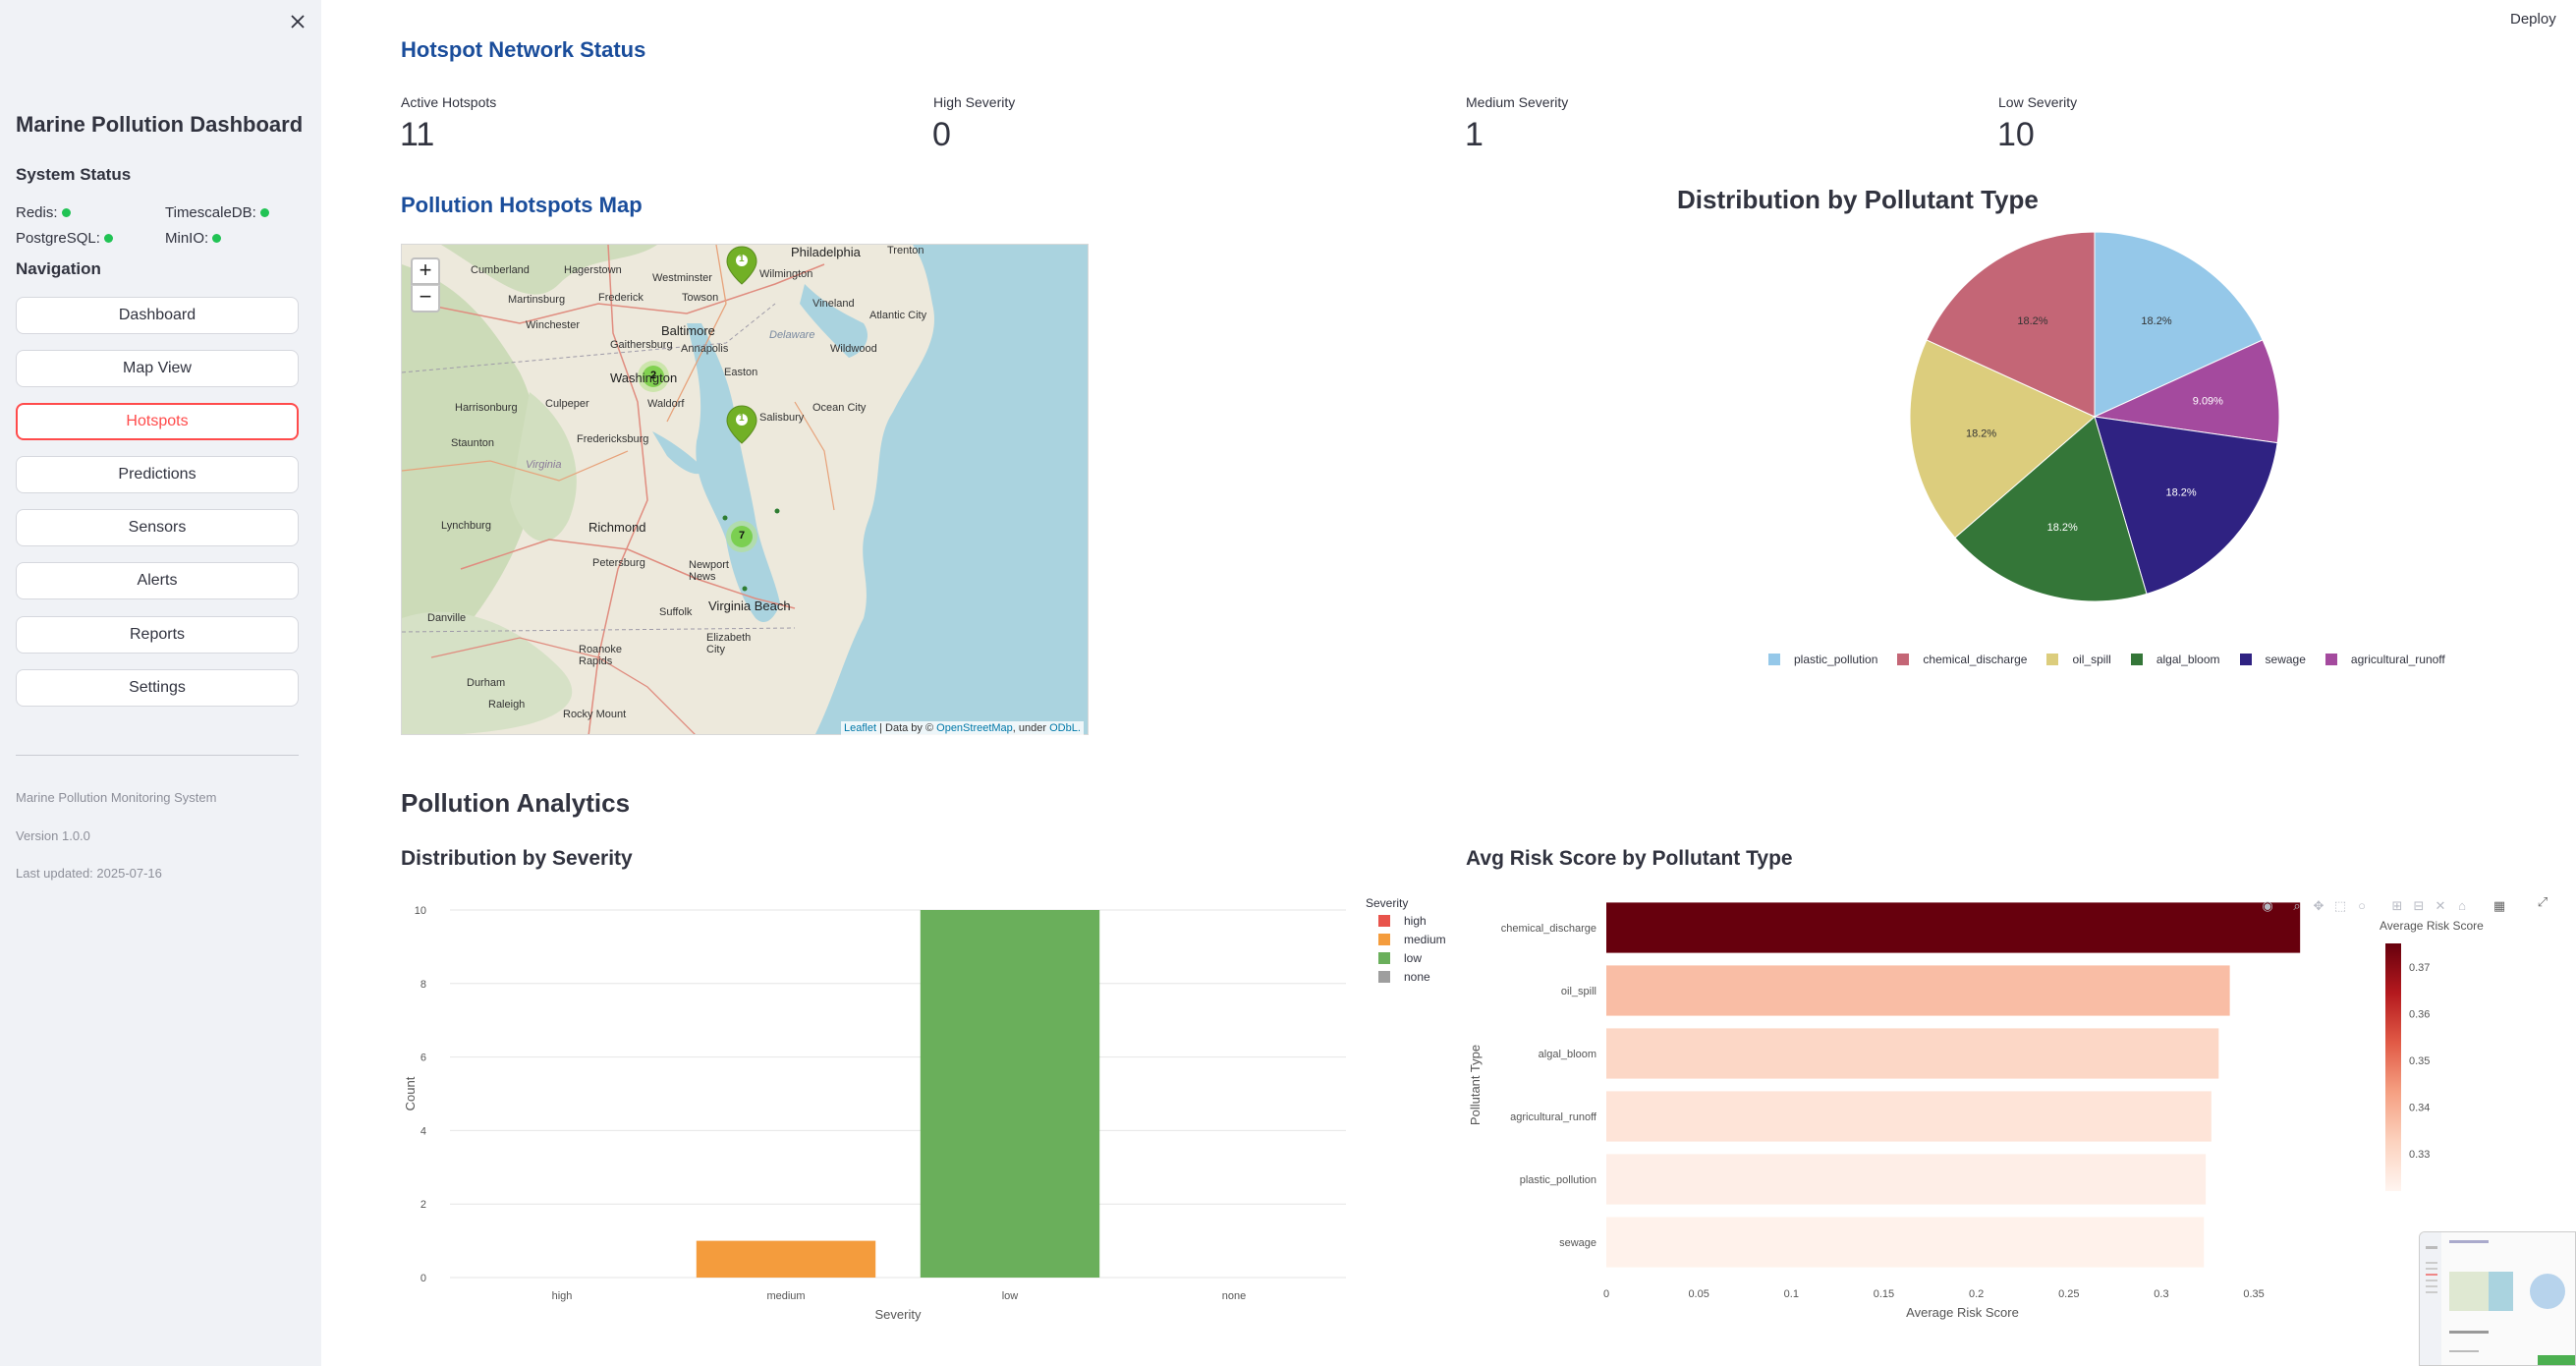  Describe the element at coordinates (522, 205) in the screenshot. I see `map-title: Pollution Hotspots Map` at that location.